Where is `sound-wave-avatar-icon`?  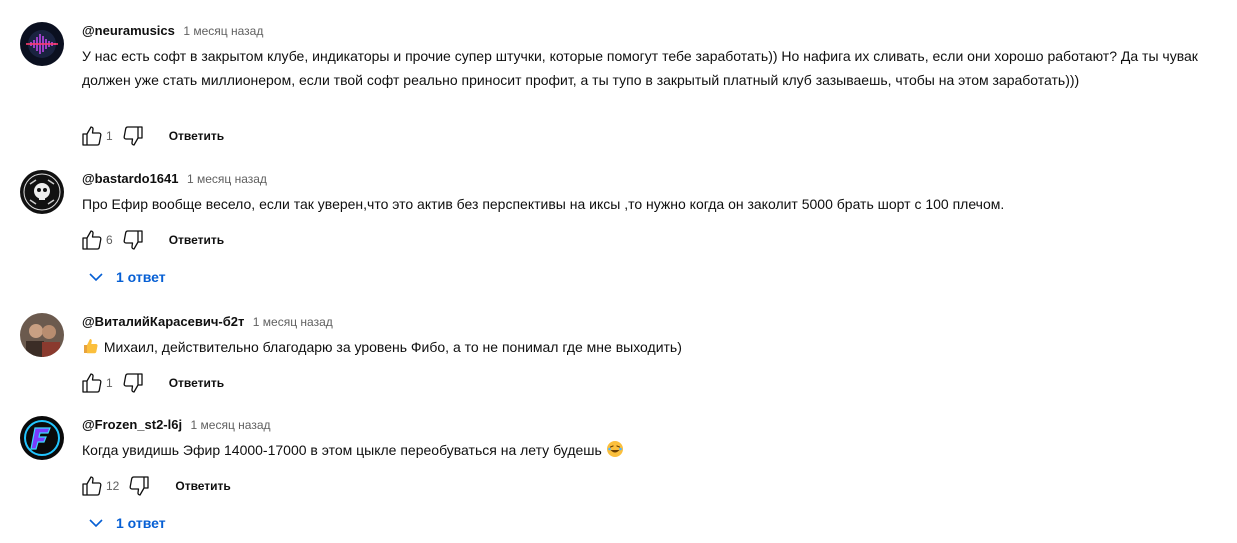 sound-wave-avatar-icon is located at coordinates (42, 44).